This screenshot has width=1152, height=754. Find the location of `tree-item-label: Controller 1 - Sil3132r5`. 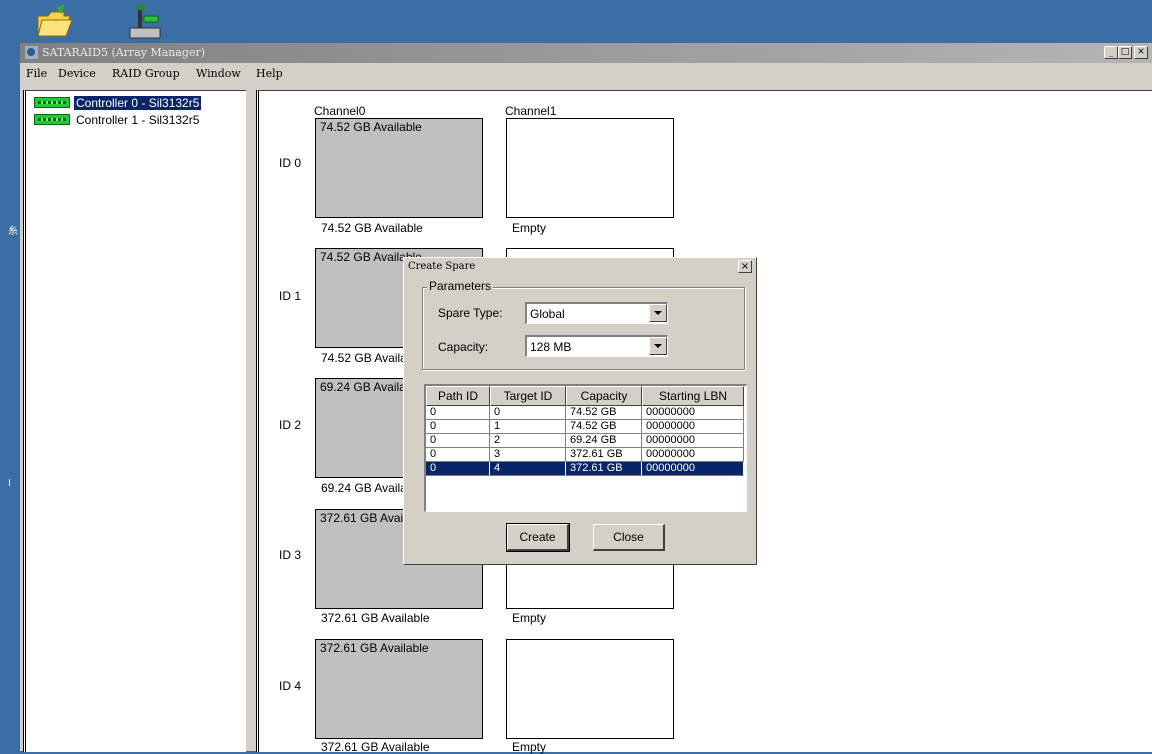

tree-item-label: Controller 1 - Sil3132r5 is located at coordinates (138, 119).